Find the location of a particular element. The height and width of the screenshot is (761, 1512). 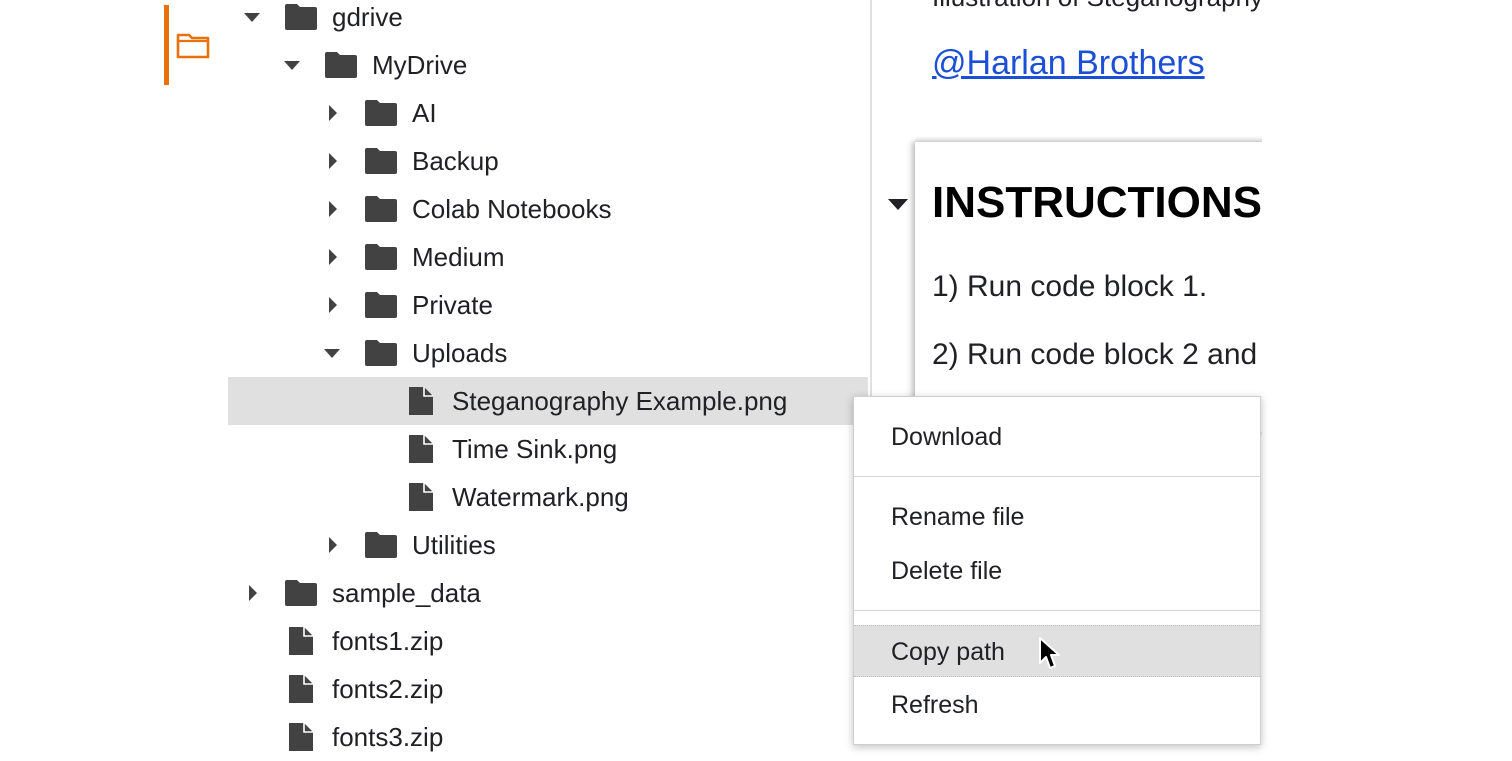

author-link: @Harlan Brothers is located at coordinates (1068, 63).